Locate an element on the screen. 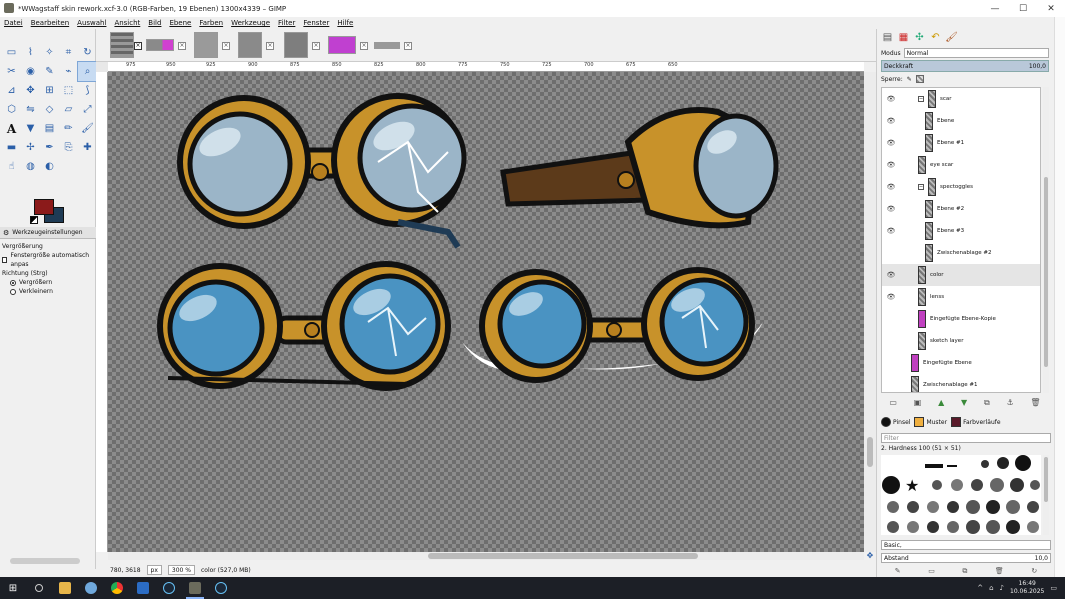 The width and height of the screenshot is (1065, 599). layers-scroll-thumb is located at coordinates (1046, 272).